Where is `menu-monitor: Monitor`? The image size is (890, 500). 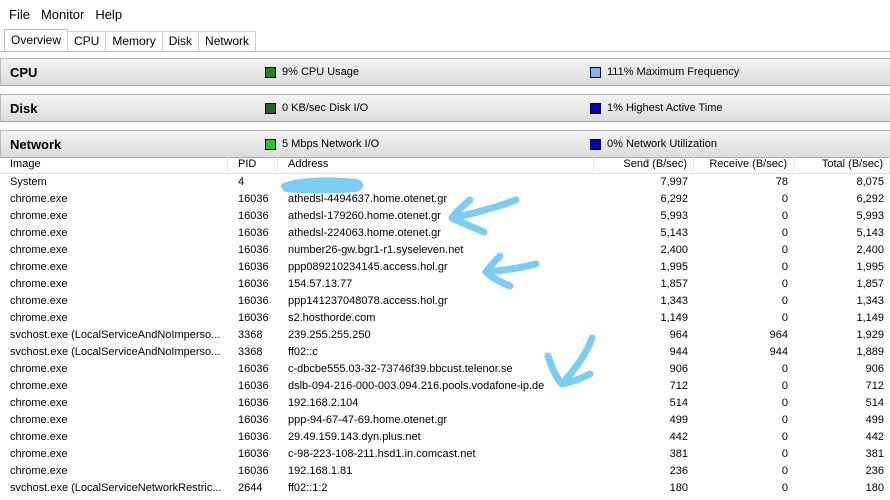 menu-monitor: Monitor is located at coordinates (62, 15).